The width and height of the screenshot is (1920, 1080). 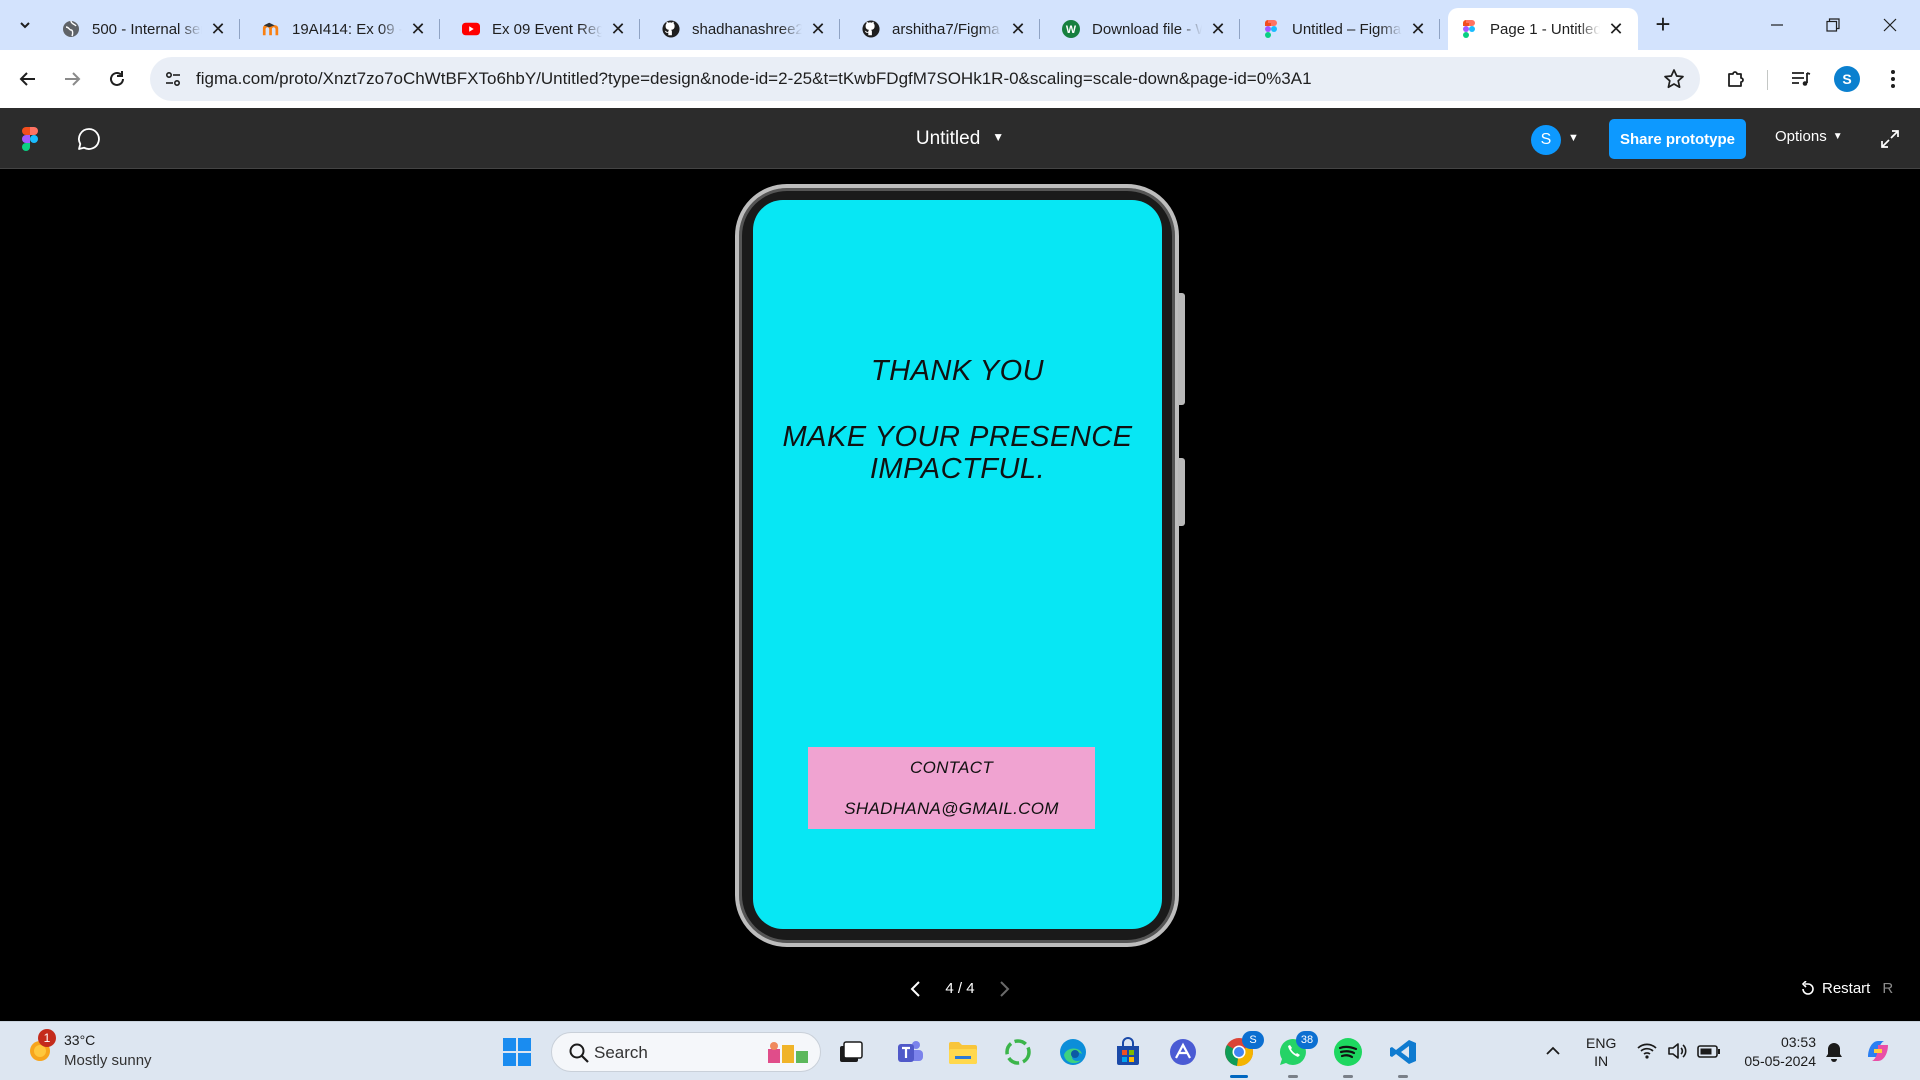 What do you see at coordinates (1677, 1051) in the screenshot?
I see `volume-icon` at bounding box center [1677, 1051].